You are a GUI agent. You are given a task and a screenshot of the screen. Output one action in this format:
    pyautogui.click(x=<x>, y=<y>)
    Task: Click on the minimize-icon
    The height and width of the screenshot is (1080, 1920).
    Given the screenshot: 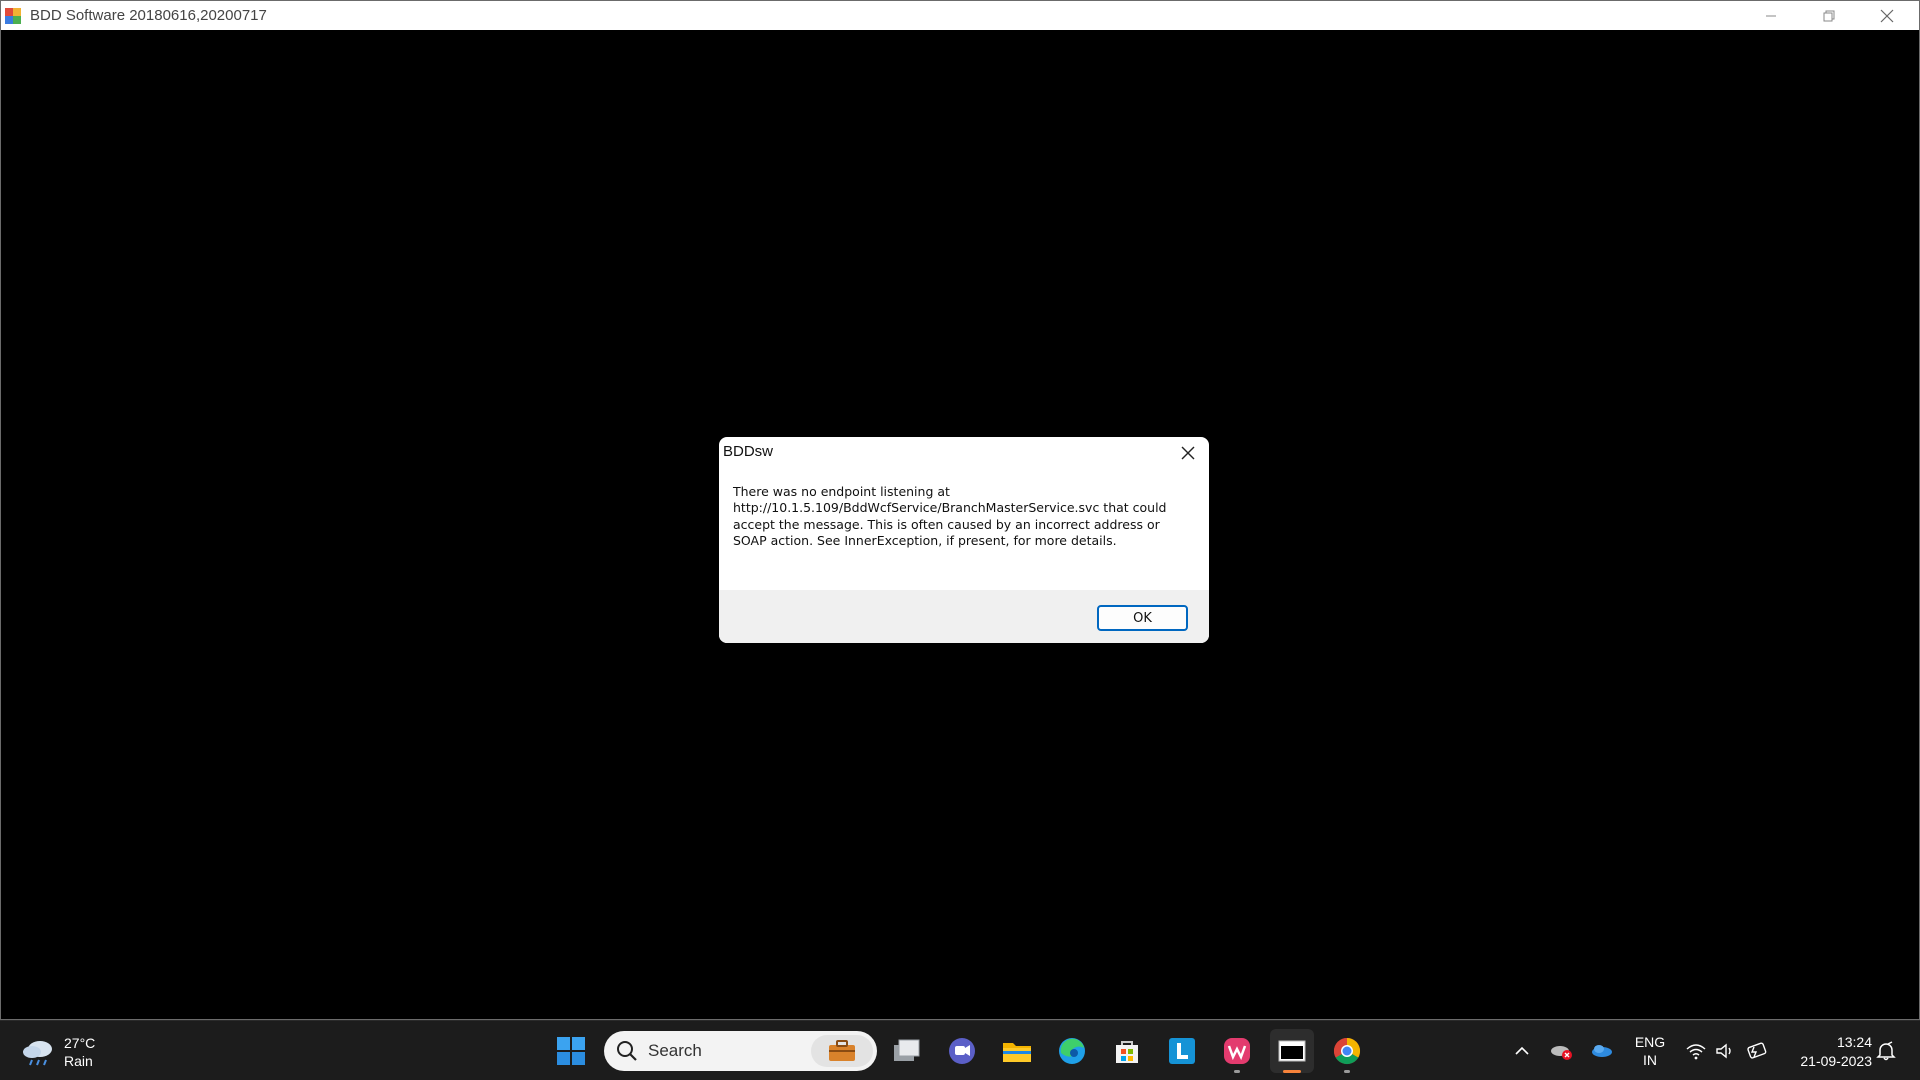 What is the action you would take?
    pyautogui.click(x=1771, y=15)
    